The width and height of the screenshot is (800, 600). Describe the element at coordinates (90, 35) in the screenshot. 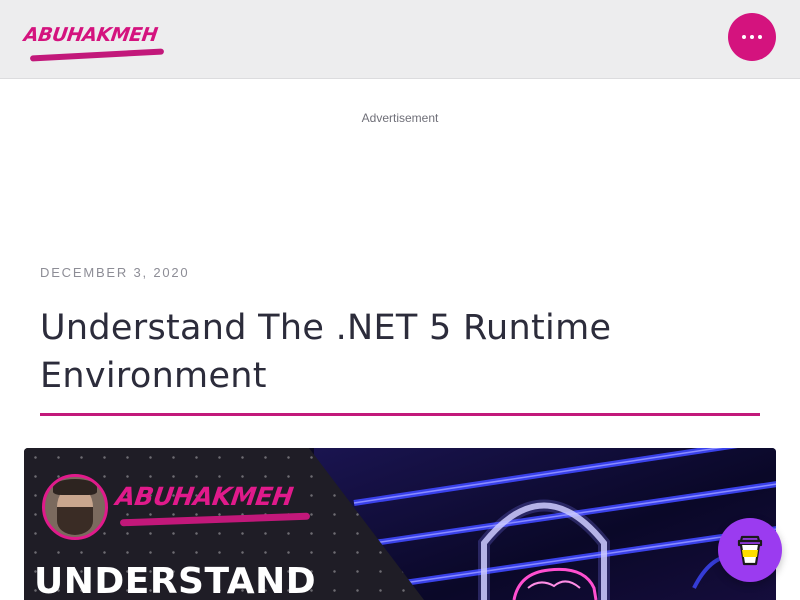

I see `logo-text: ABUHAKMEH` at that location.